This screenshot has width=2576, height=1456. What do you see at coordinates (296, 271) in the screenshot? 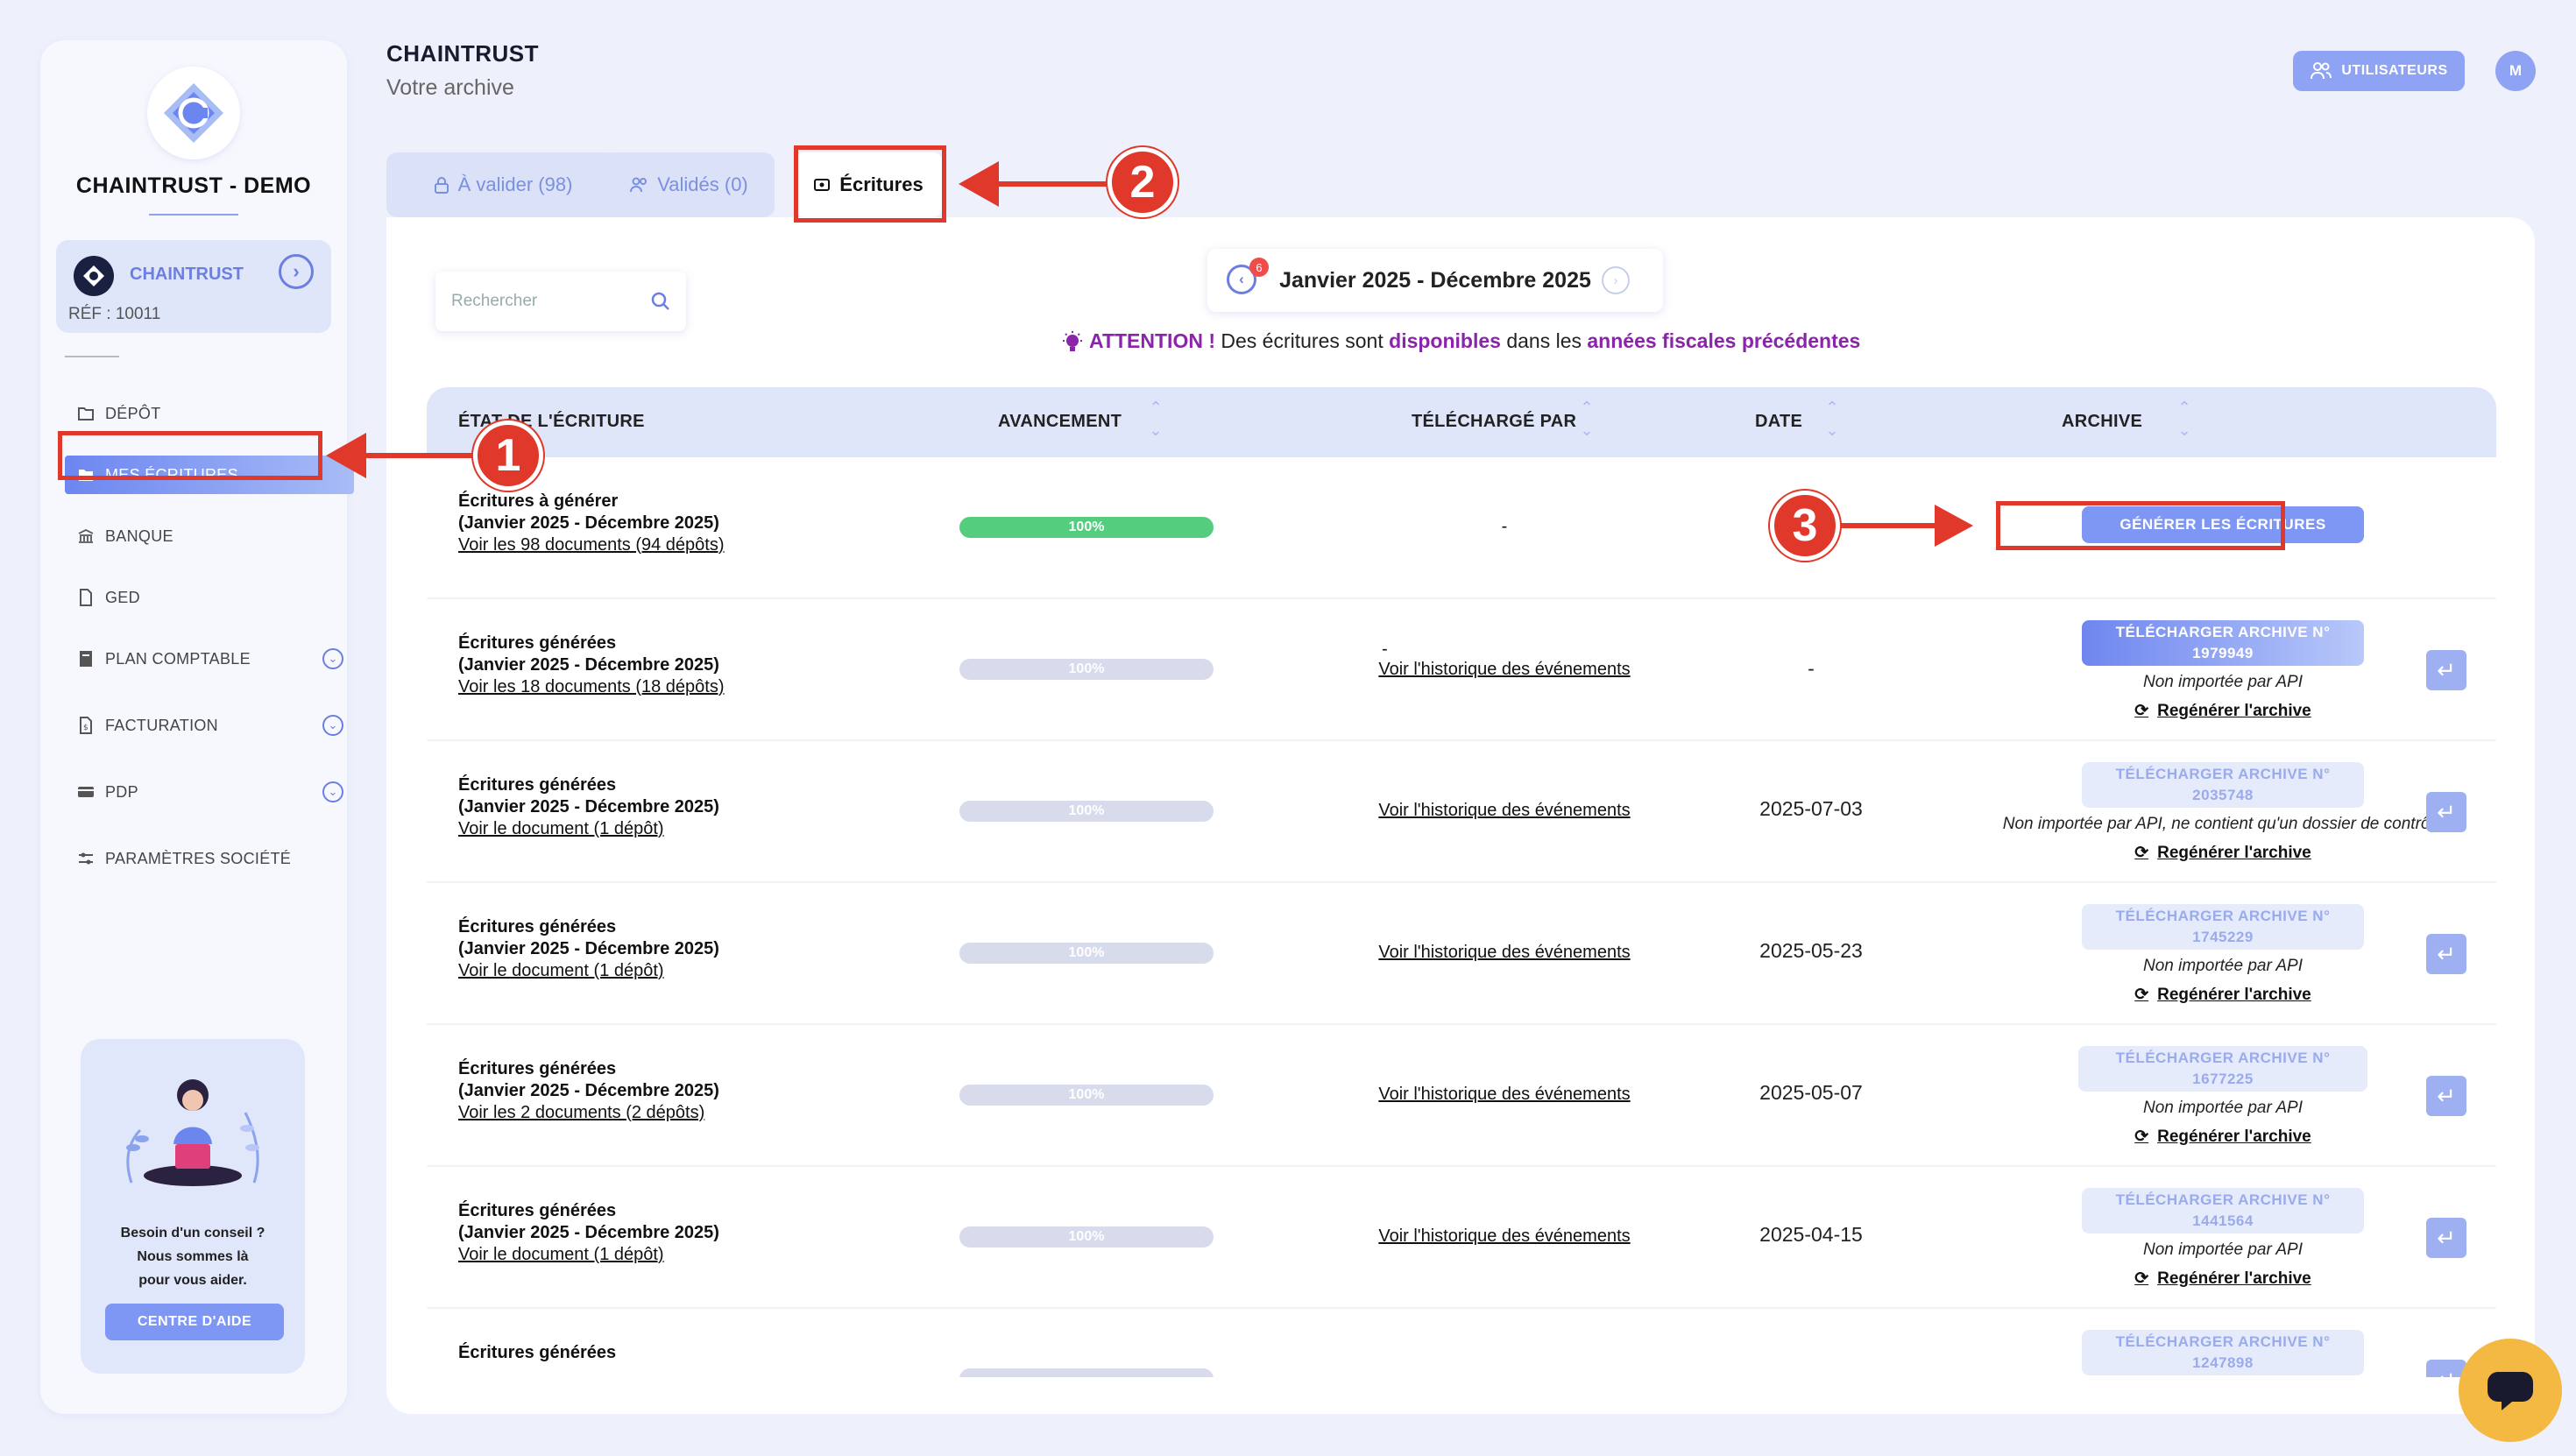
I see `account-switch-icon: ›` at bounding box center [296, 271].